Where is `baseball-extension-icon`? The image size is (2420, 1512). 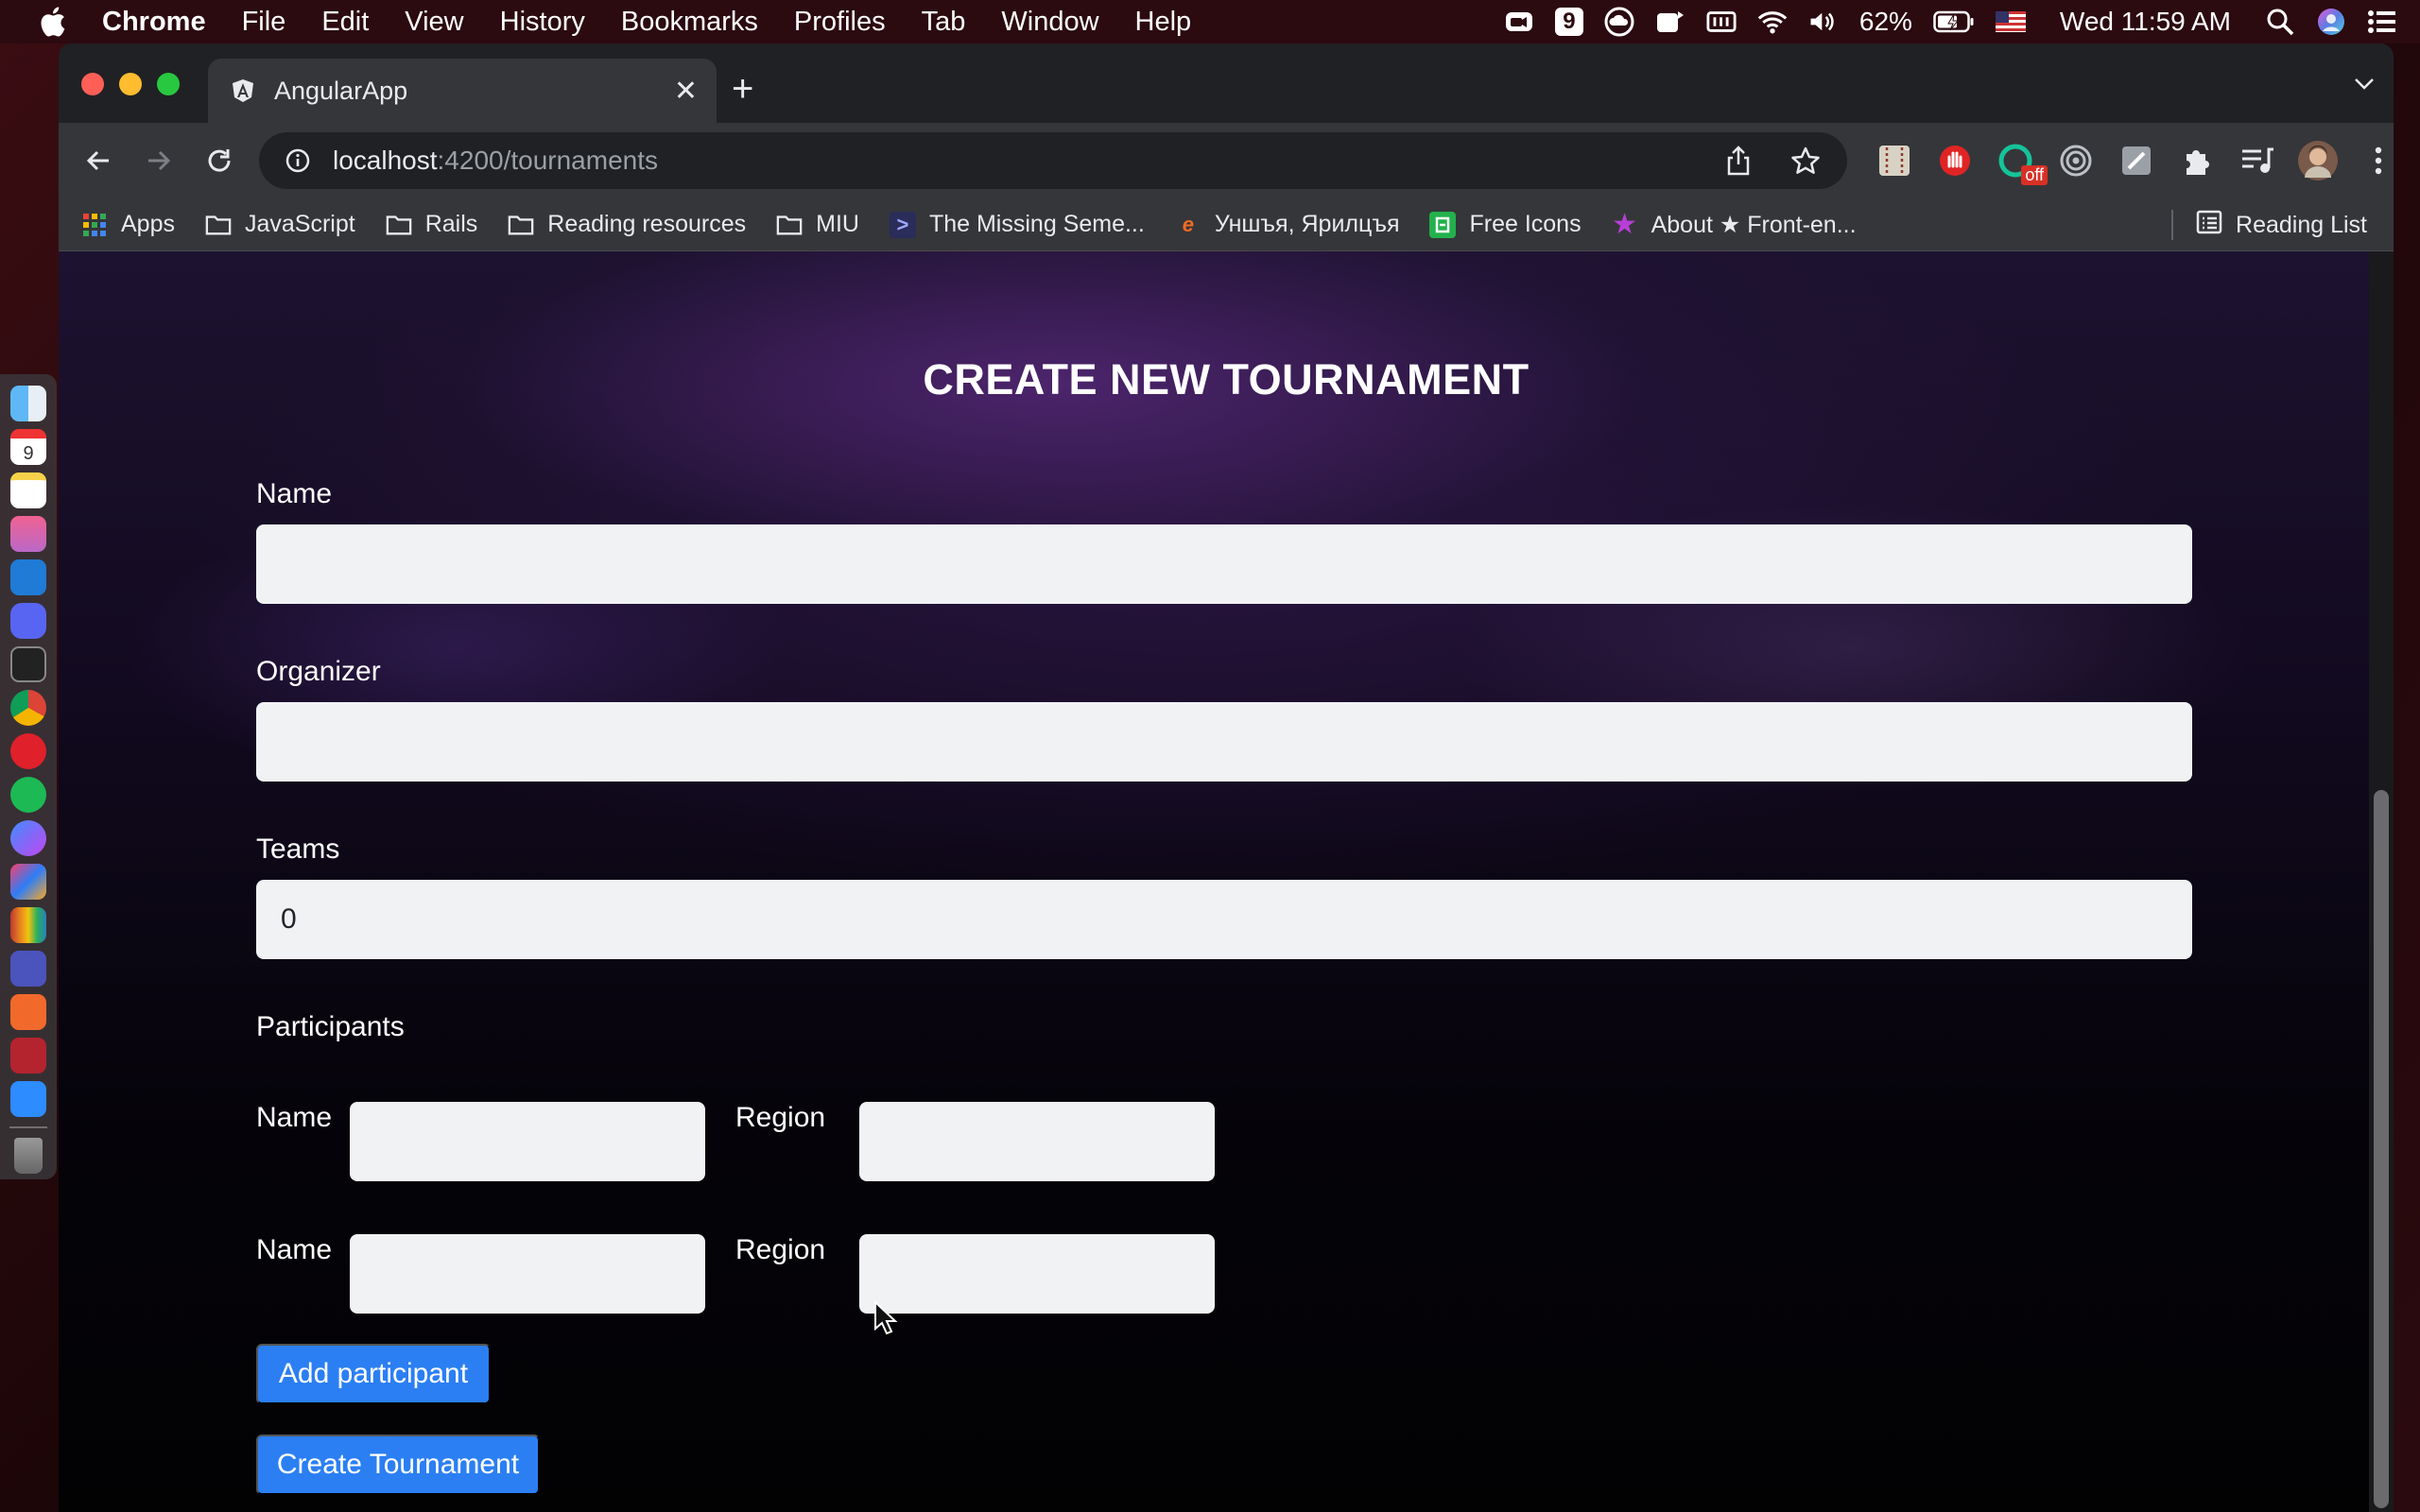 baseball-extension-icon is located at coordinates (1894, 160).